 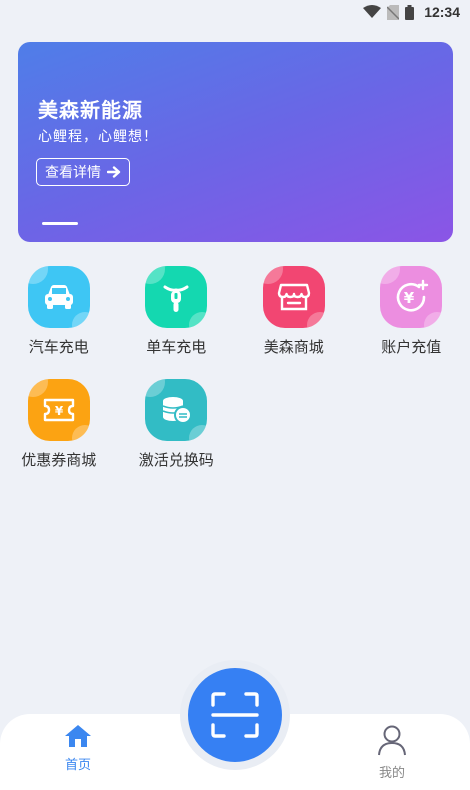 I want to click on recharge-tile: ¥, so click(x=411, y=297).